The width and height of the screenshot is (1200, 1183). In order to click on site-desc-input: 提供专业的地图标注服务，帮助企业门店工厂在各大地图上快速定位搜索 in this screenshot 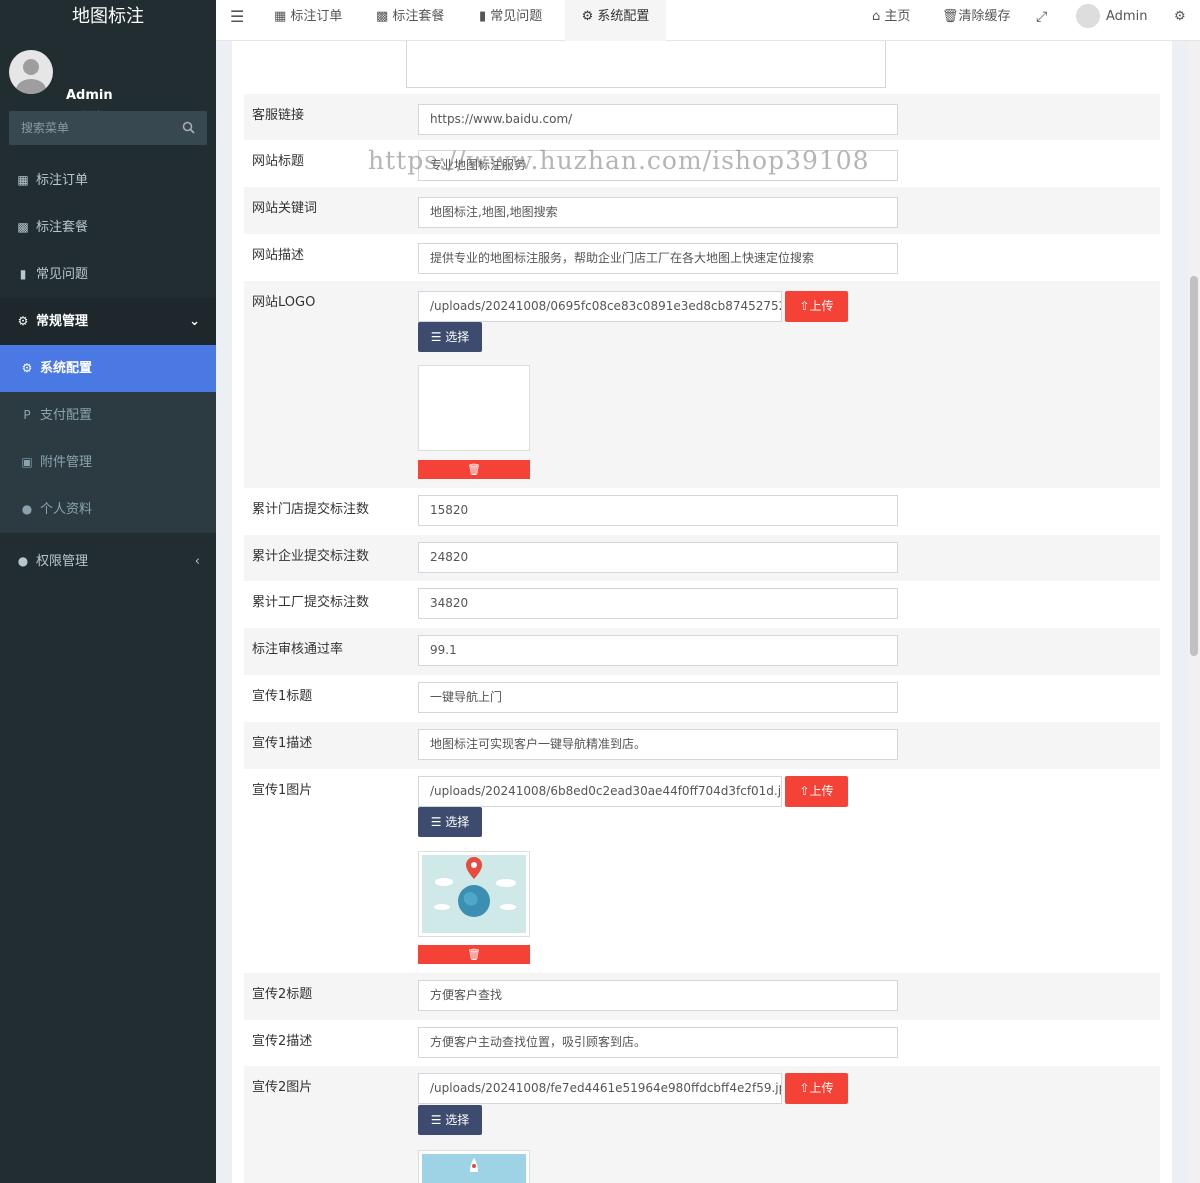, I will do `click(658, 258)`.